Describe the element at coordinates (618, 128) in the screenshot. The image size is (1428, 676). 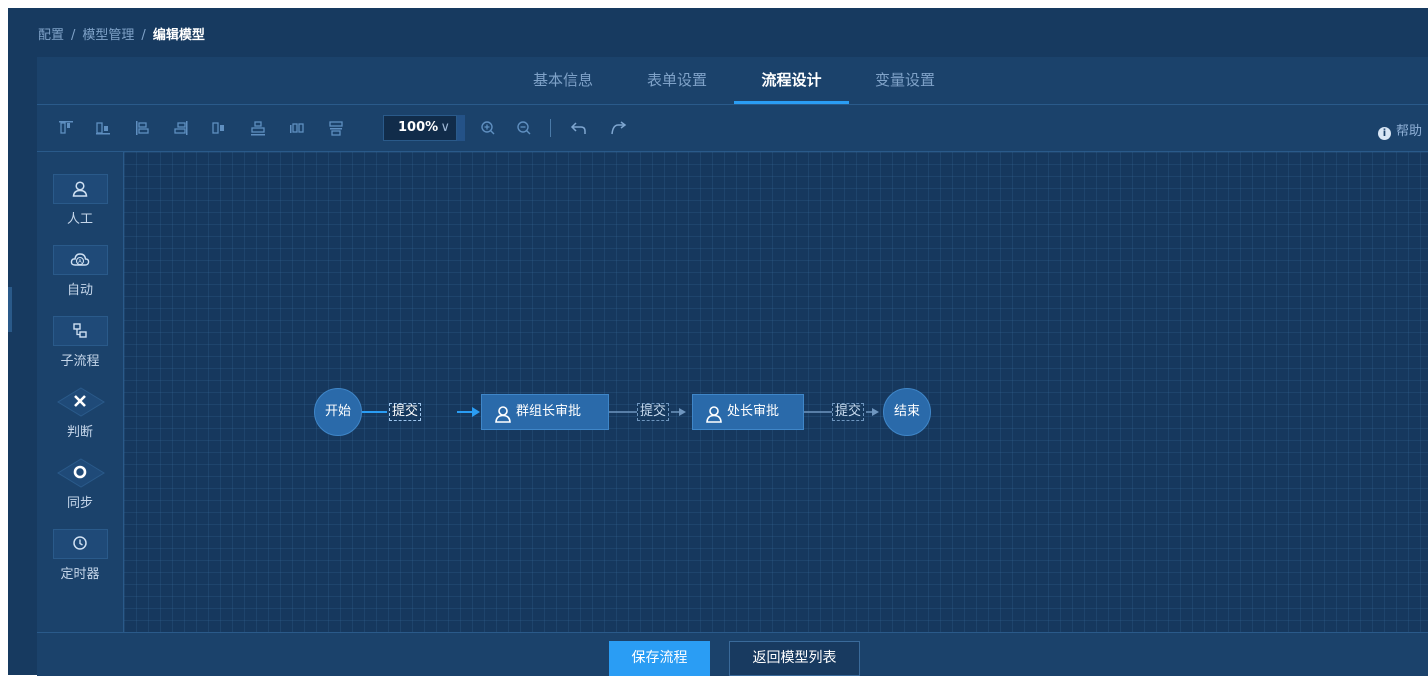
I see `redo-icon` at that location.